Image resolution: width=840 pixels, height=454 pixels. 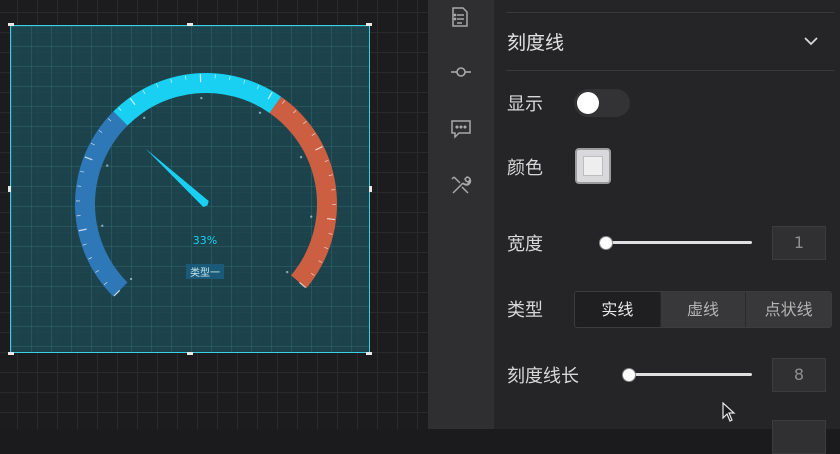 I want to click on type-label: 类型, so click(x=525, y=309).